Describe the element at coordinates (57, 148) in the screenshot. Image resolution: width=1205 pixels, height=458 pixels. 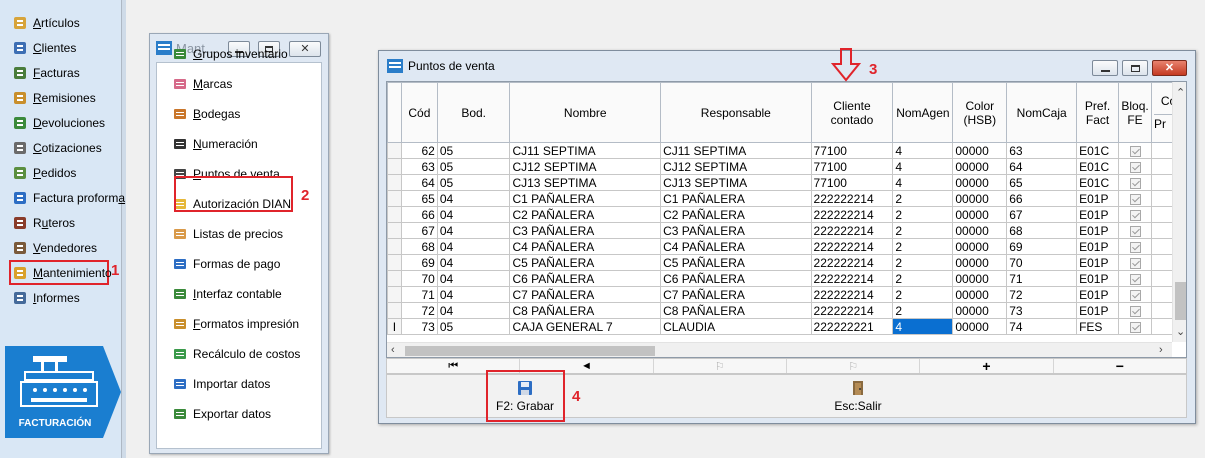
I see `sidebar-item-5: Cotizaciones` at that location.